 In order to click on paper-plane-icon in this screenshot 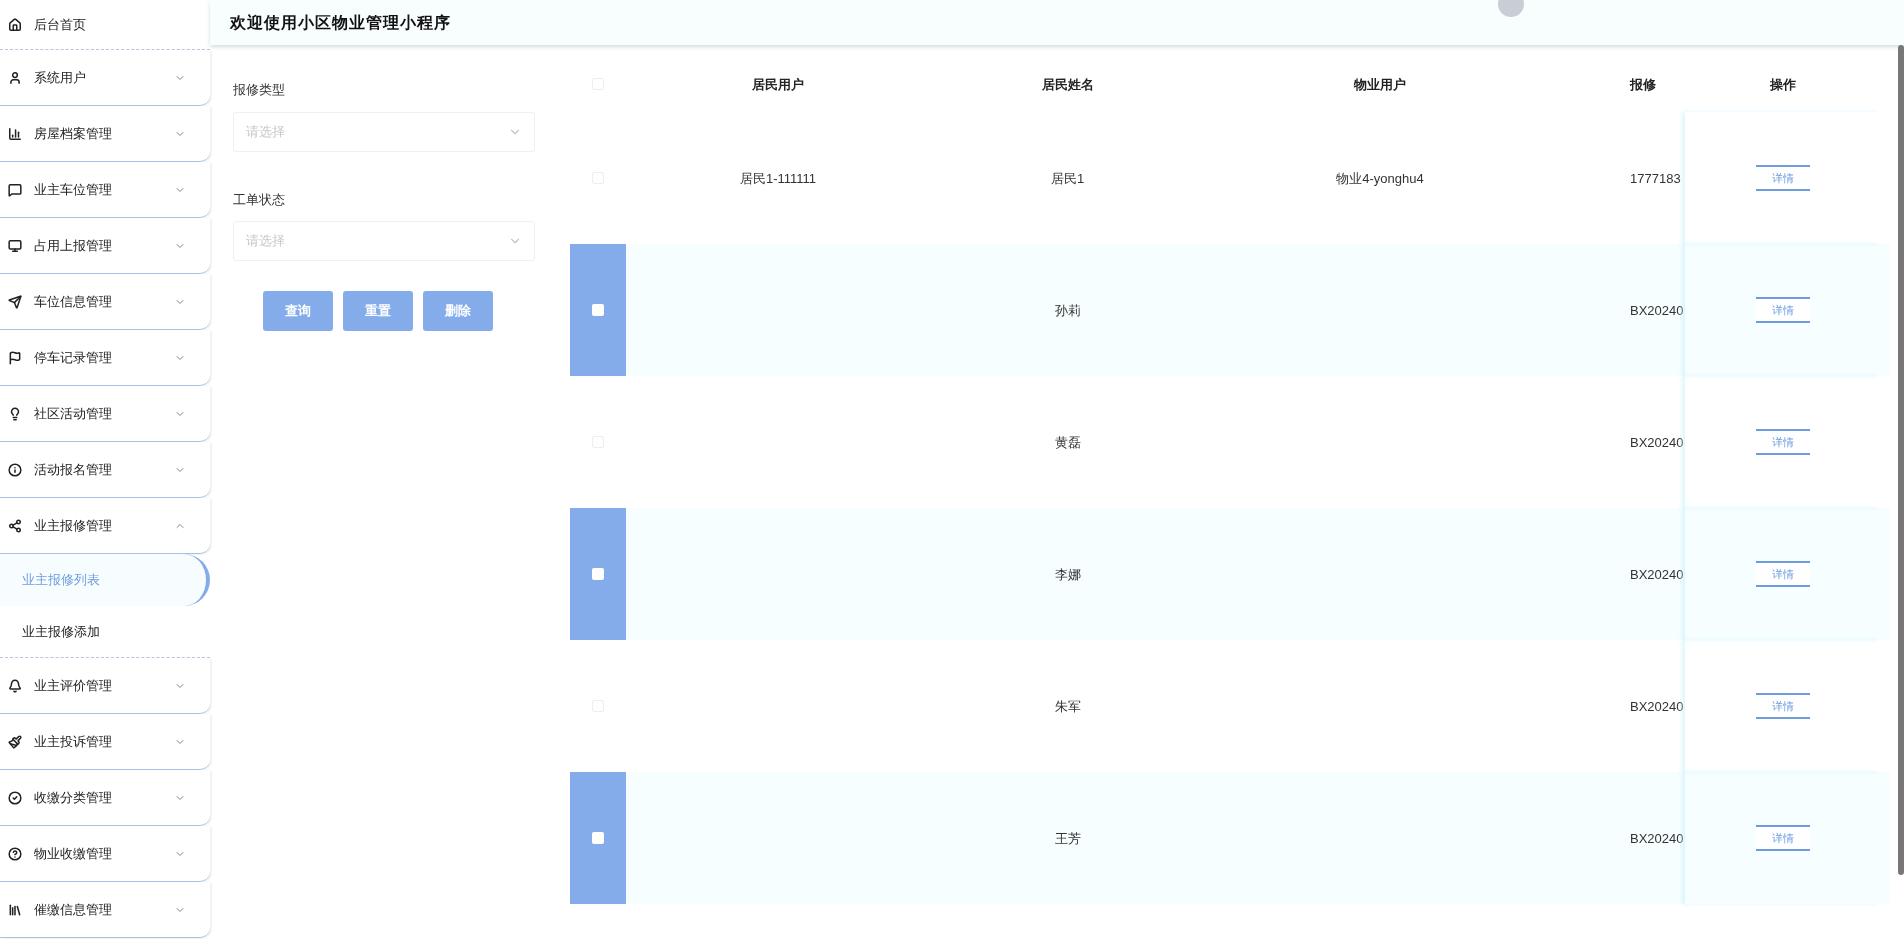, I will do `click(15, 301)`.